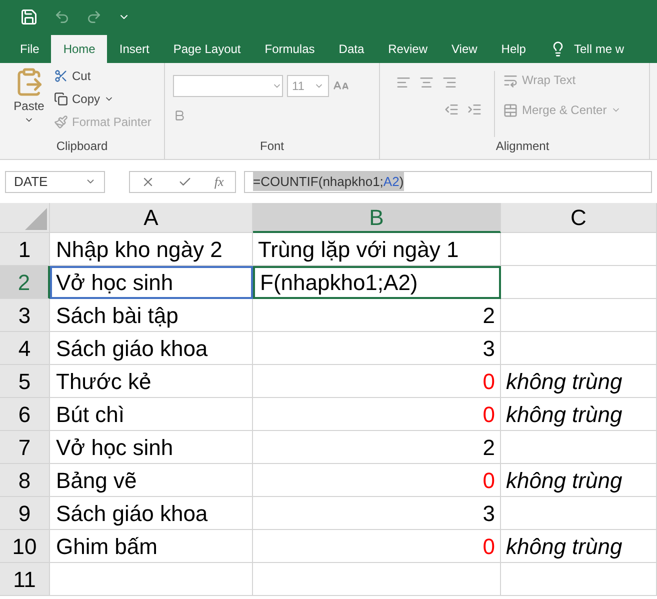  I want to click on merge-cells-icon, so click(510, 110).